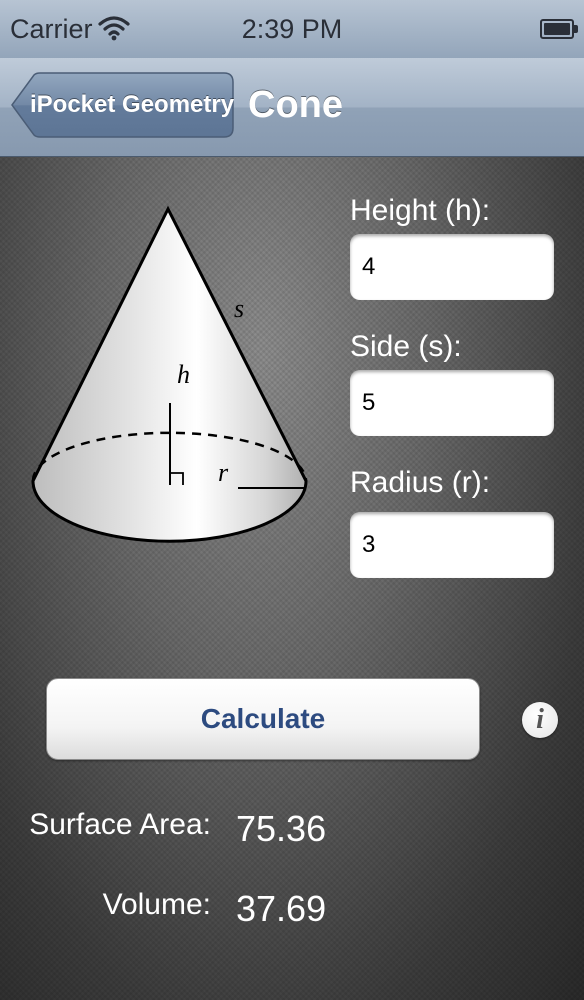 The width and height of the screenshot is (584, 1000). I want to click on volume-label: Volume:, so click(156, 904).